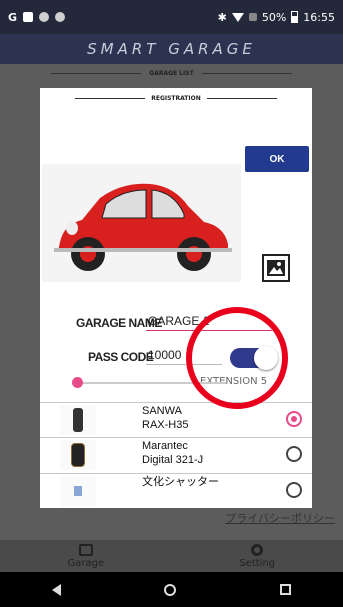 The height and width of the screenshot is (607, 343). Describe the element at coordinates (257, 549) in the screenshot. I see `gear-icon` at that location.